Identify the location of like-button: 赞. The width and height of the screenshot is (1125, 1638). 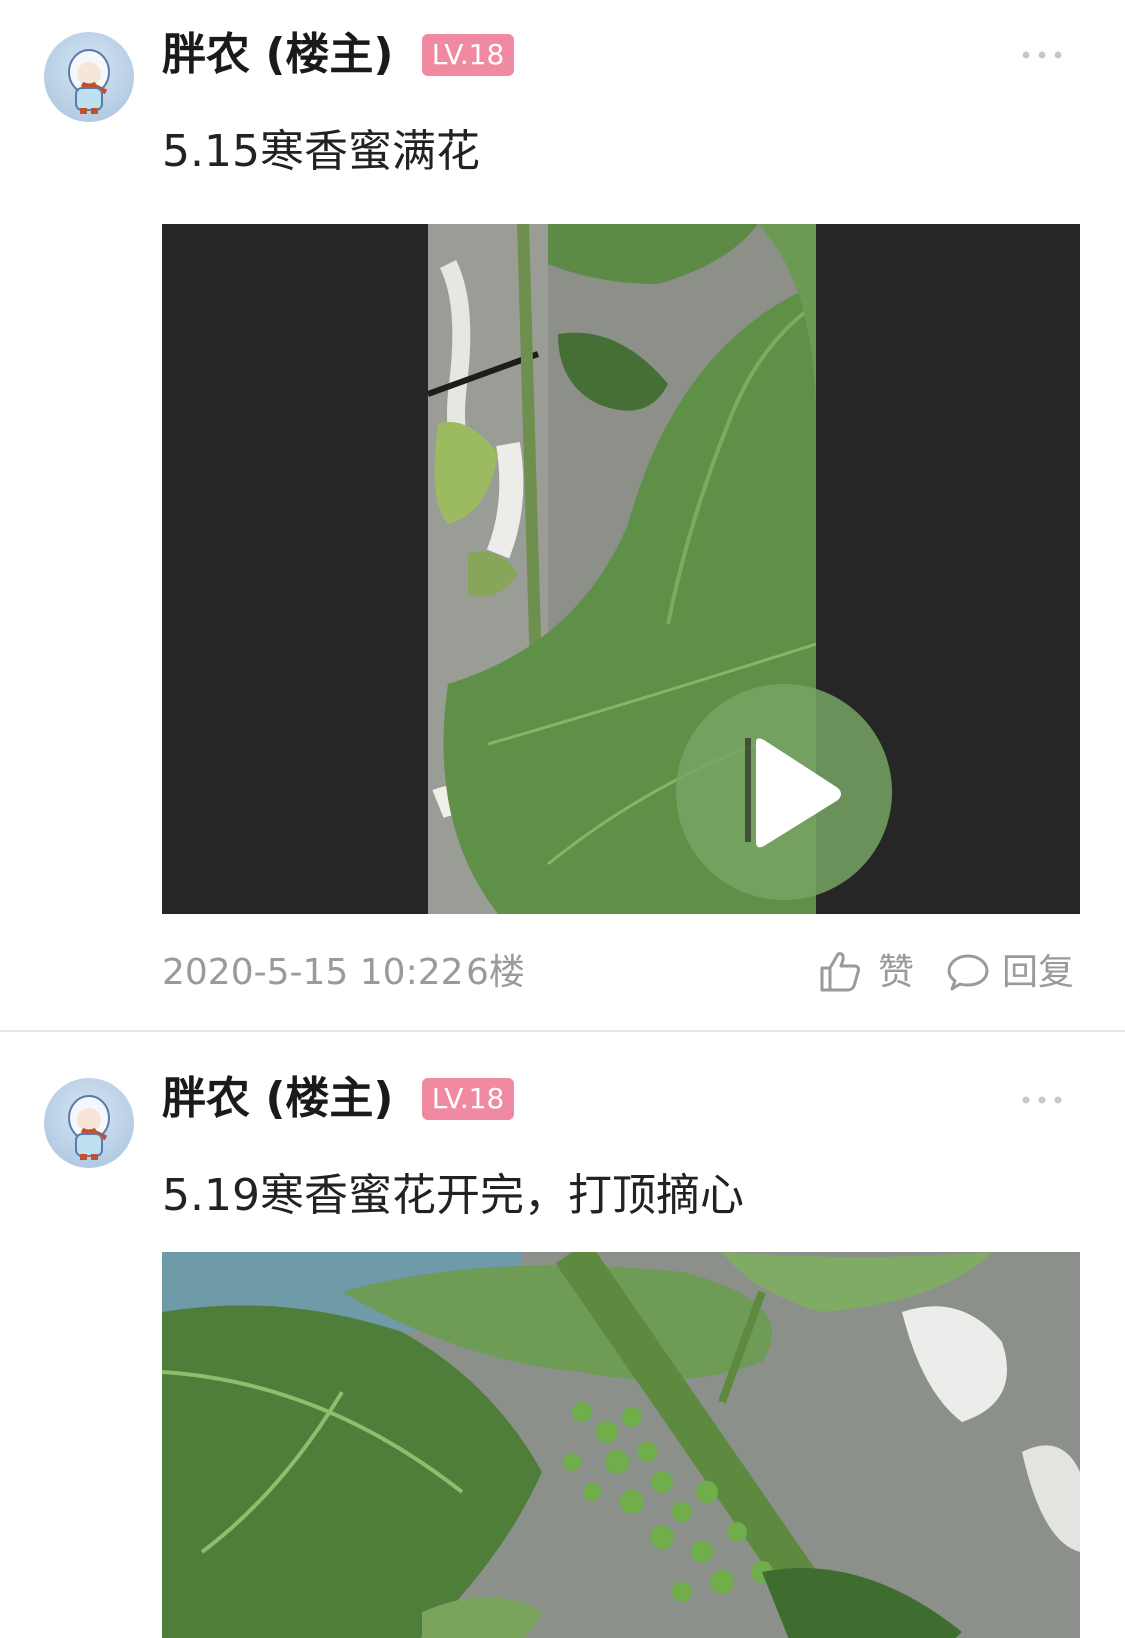
(870, 973).